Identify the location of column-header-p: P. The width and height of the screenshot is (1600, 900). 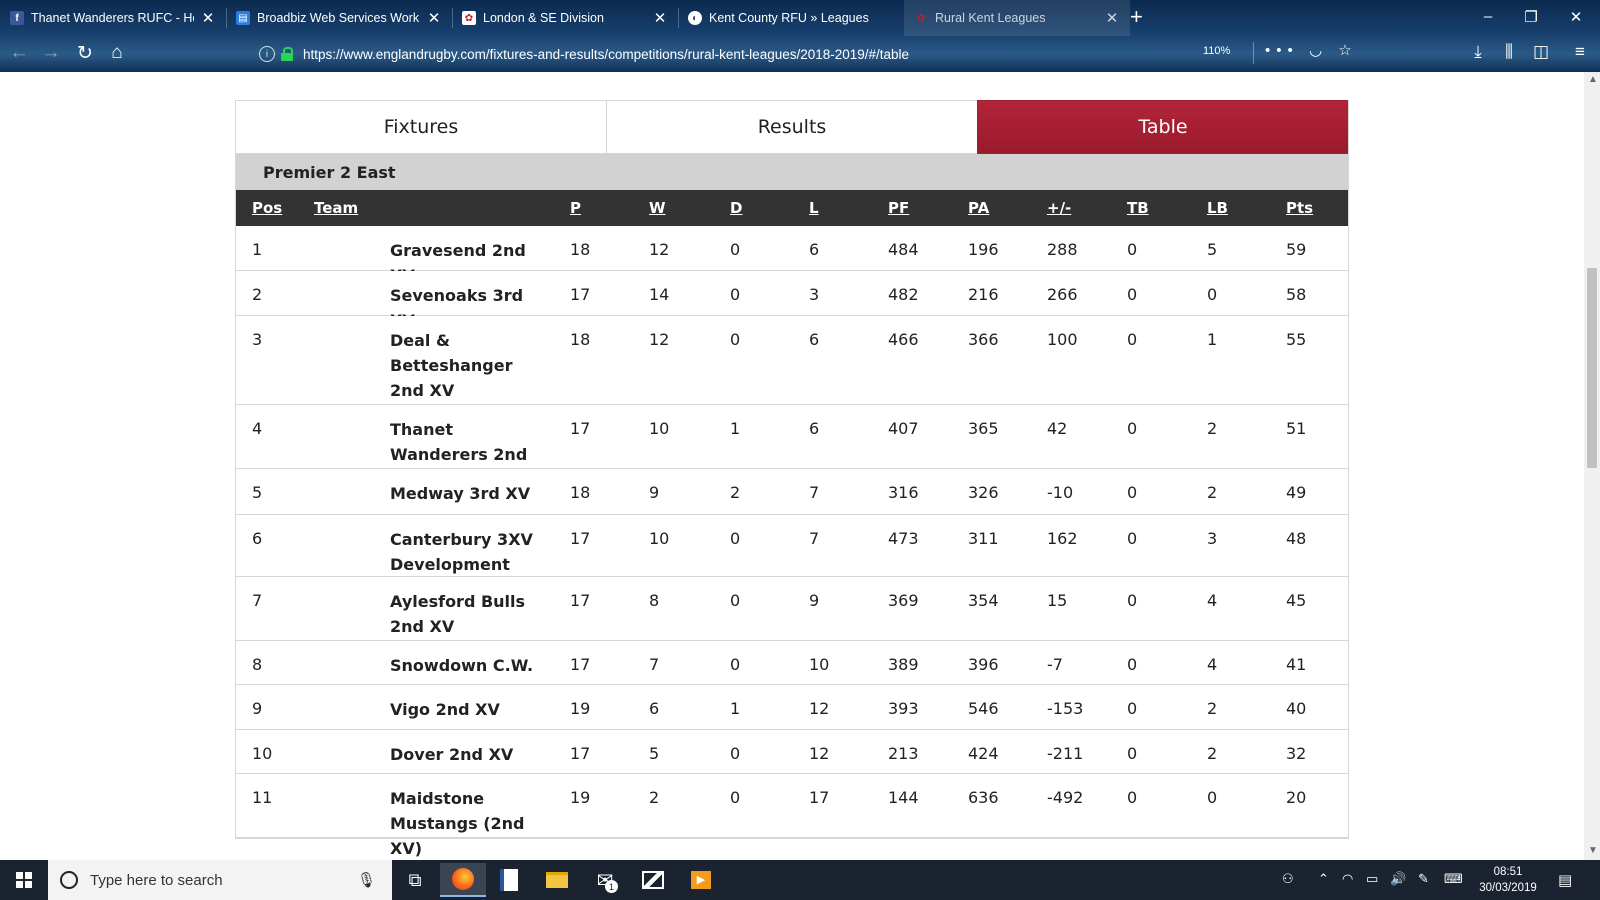
(575, 208).